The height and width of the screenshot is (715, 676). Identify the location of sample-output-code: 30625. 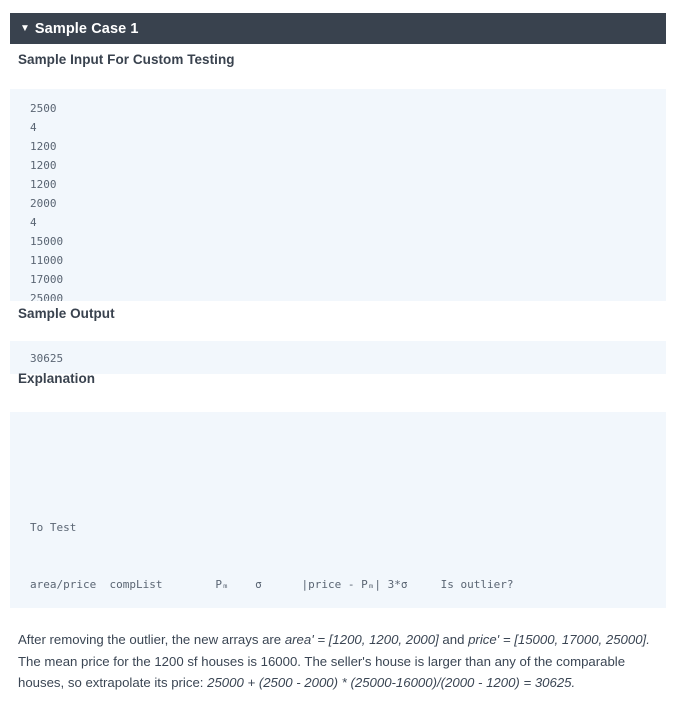
(338, 357).